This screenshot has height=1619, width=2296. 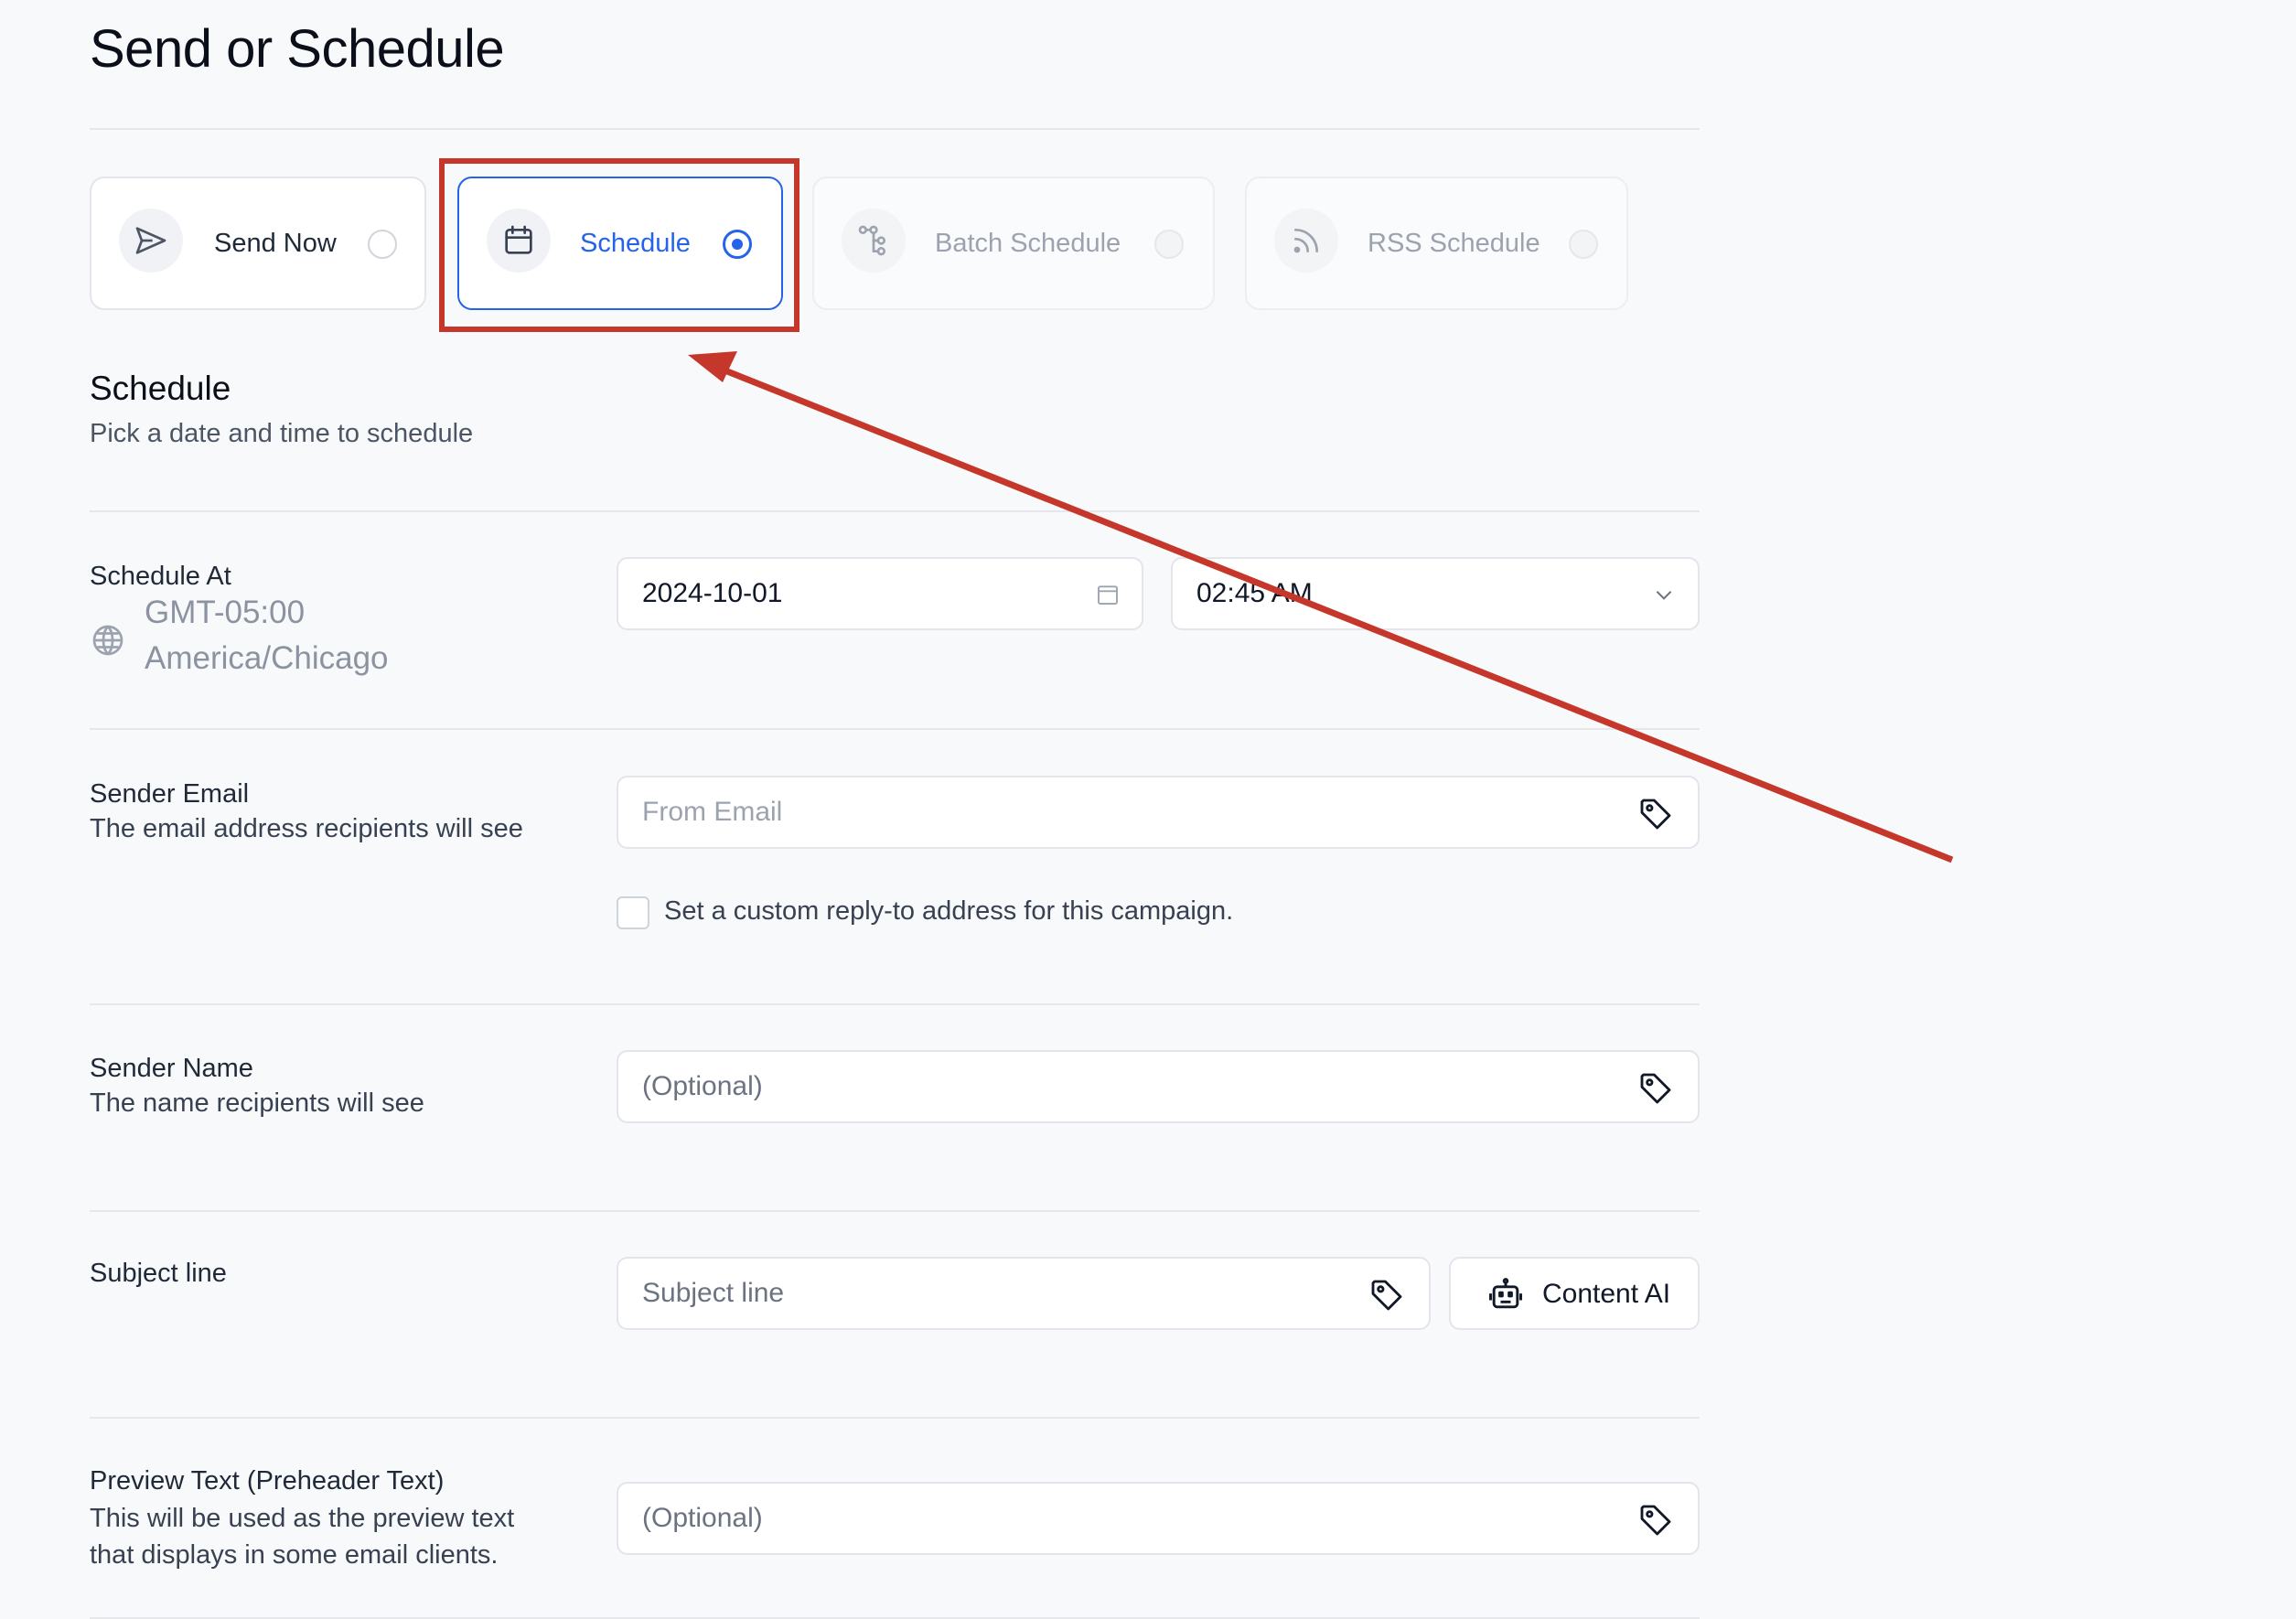 I want to click on preview-text-description-line1: This will be used as the preview text, so click(x=302, y=1518).